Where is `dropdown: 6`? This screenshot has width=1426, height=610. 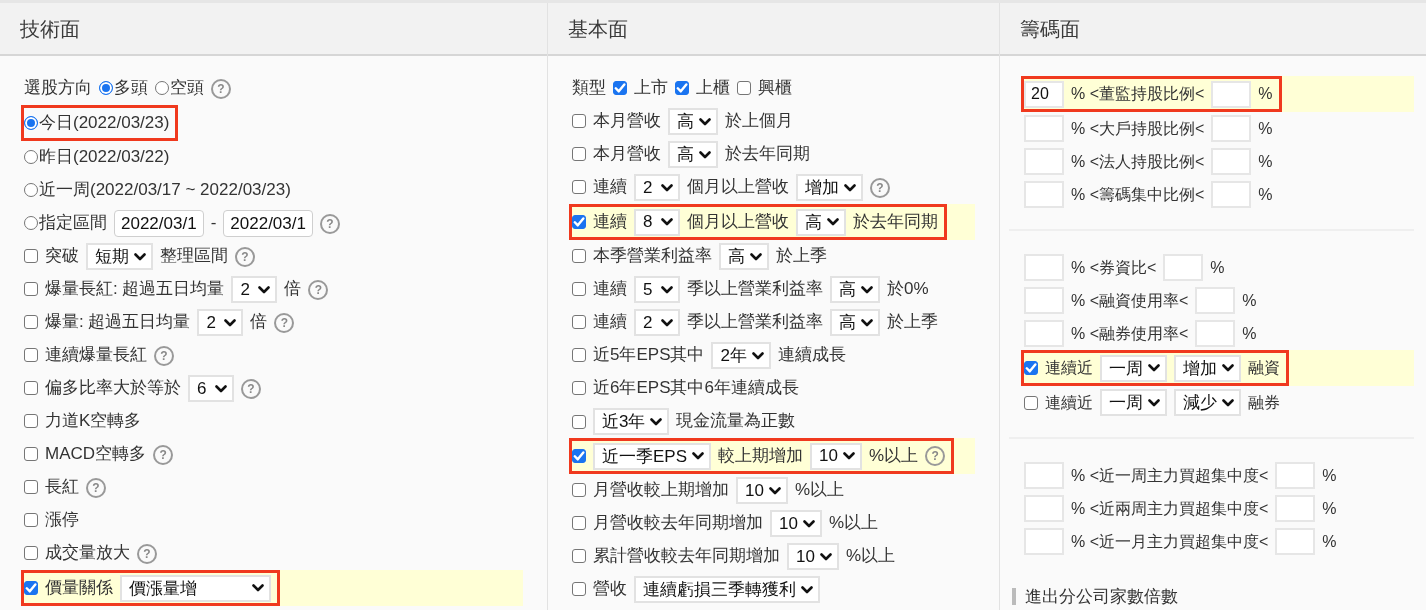
dropdown: 6 is located at coordinates (211, 388).